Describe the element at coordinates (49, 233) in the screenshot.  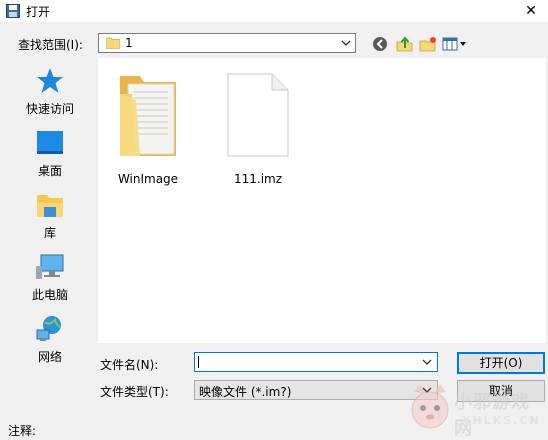
I see `place-label: 库` at that location.